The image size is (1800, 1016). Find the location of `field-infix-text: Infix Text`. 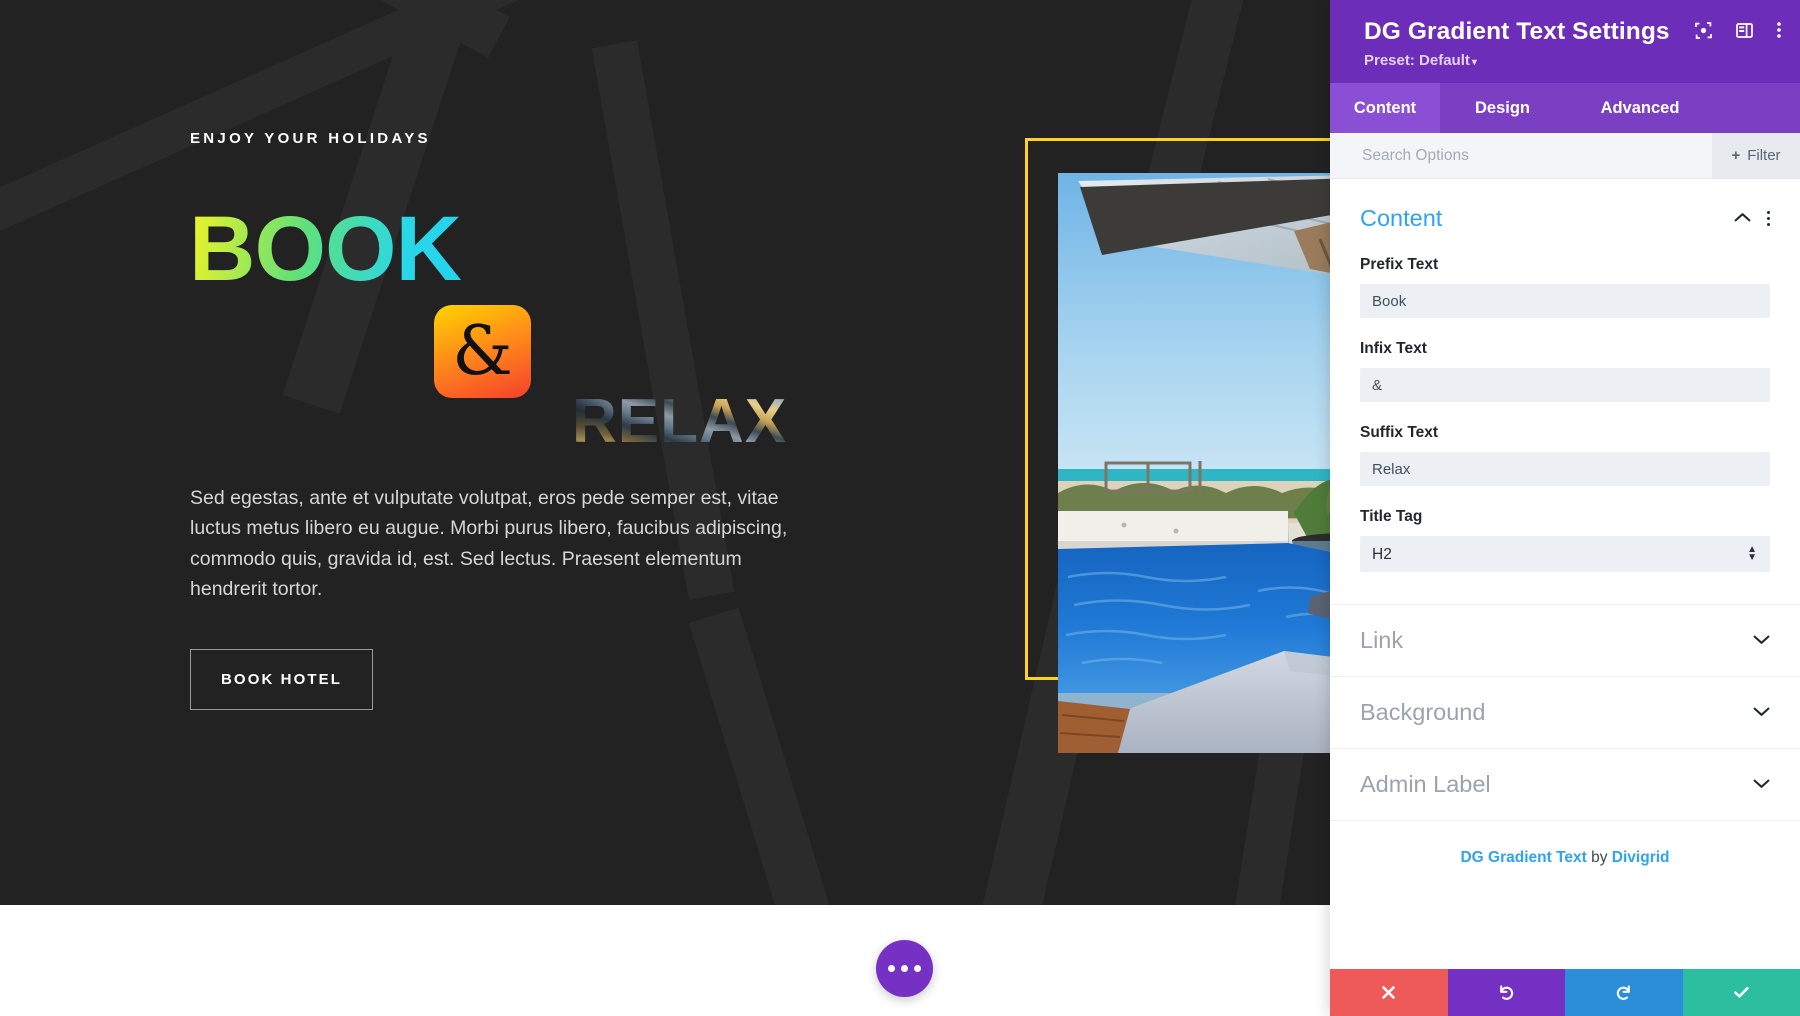

field-infix-text: Infix Text is located at coordinates (1565, 371).